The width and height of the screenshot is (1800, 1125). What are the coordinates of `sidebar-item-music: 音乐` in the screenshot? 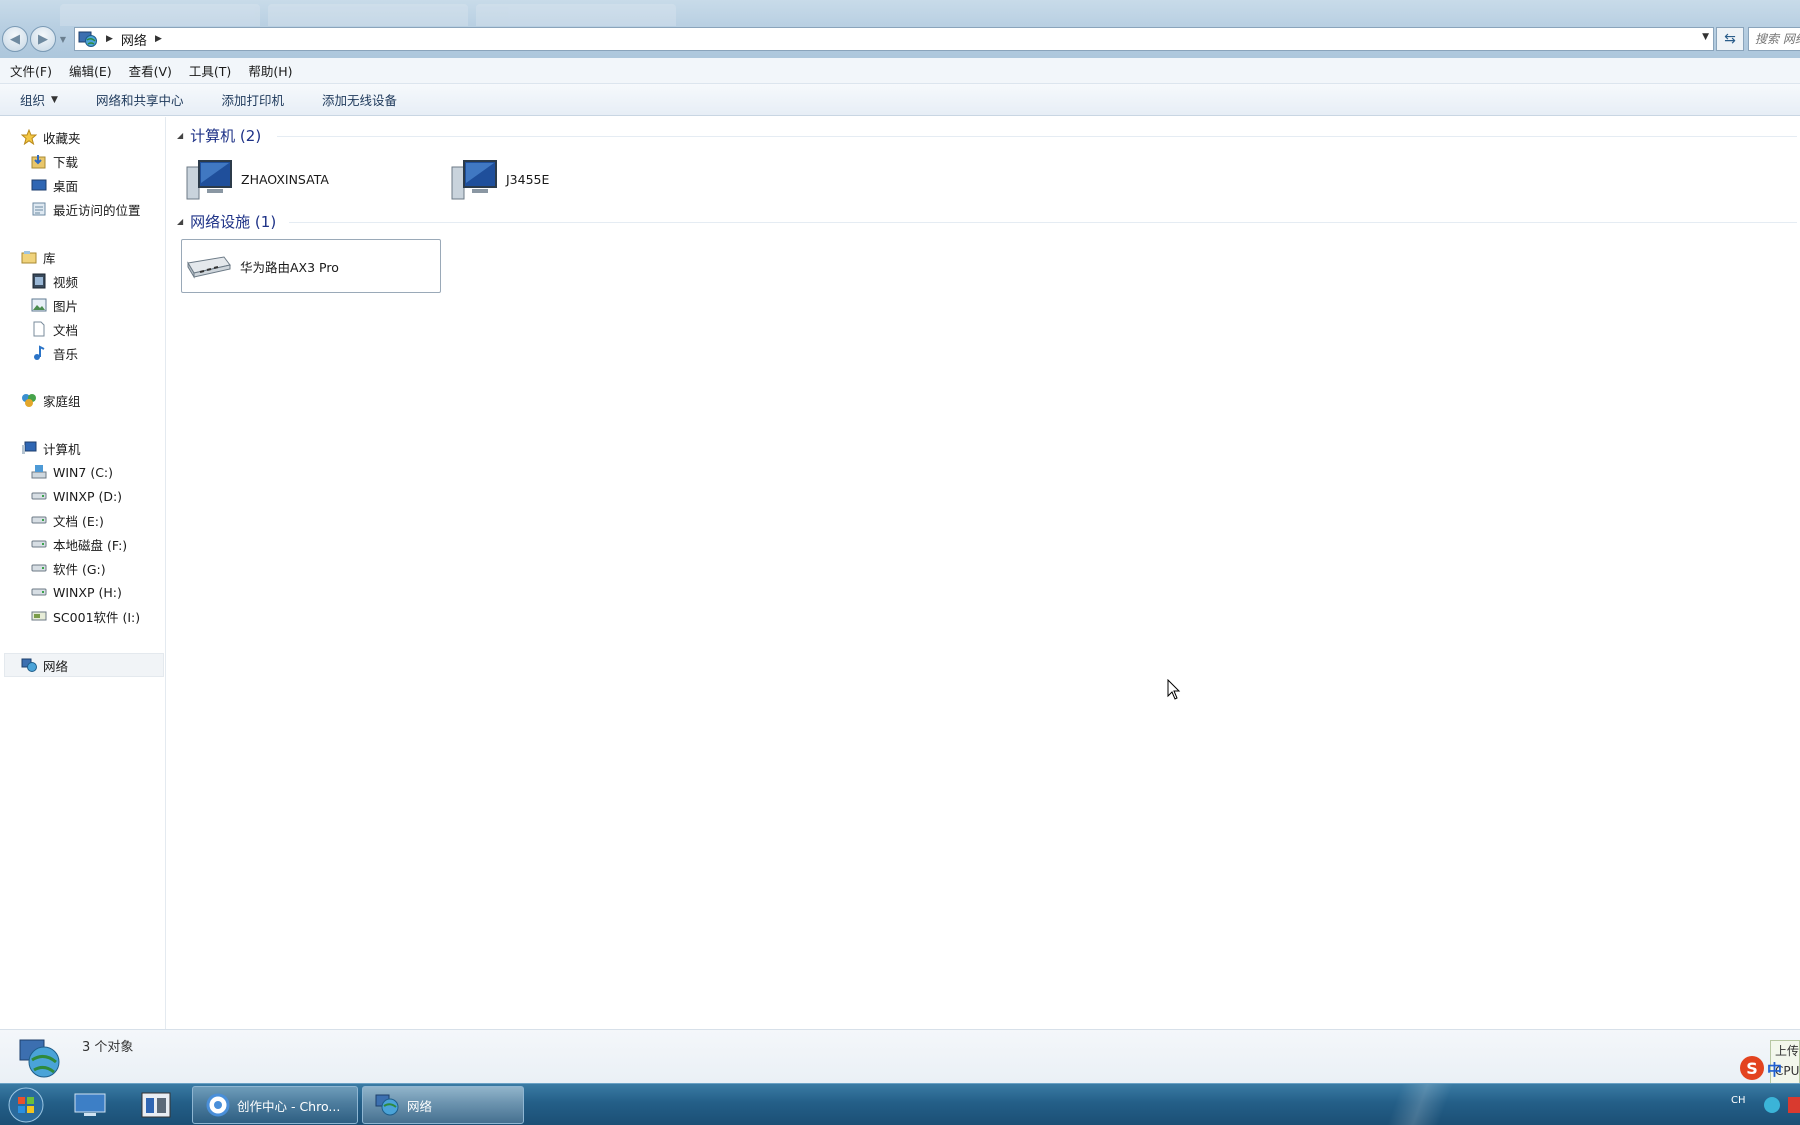 It's located at (54, 353).